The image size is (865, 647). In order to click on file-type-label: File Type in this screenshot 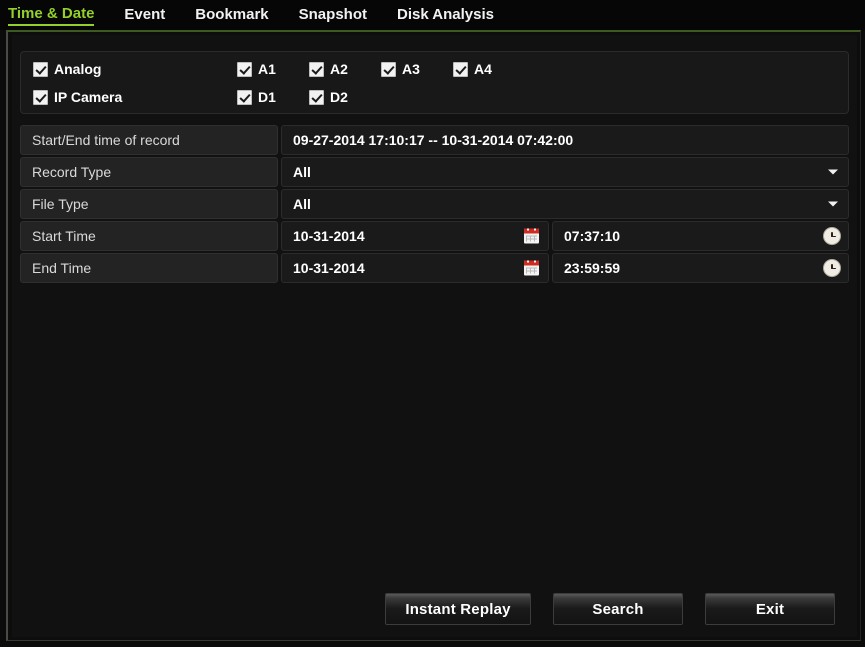, I will do `click(149, 204)`.